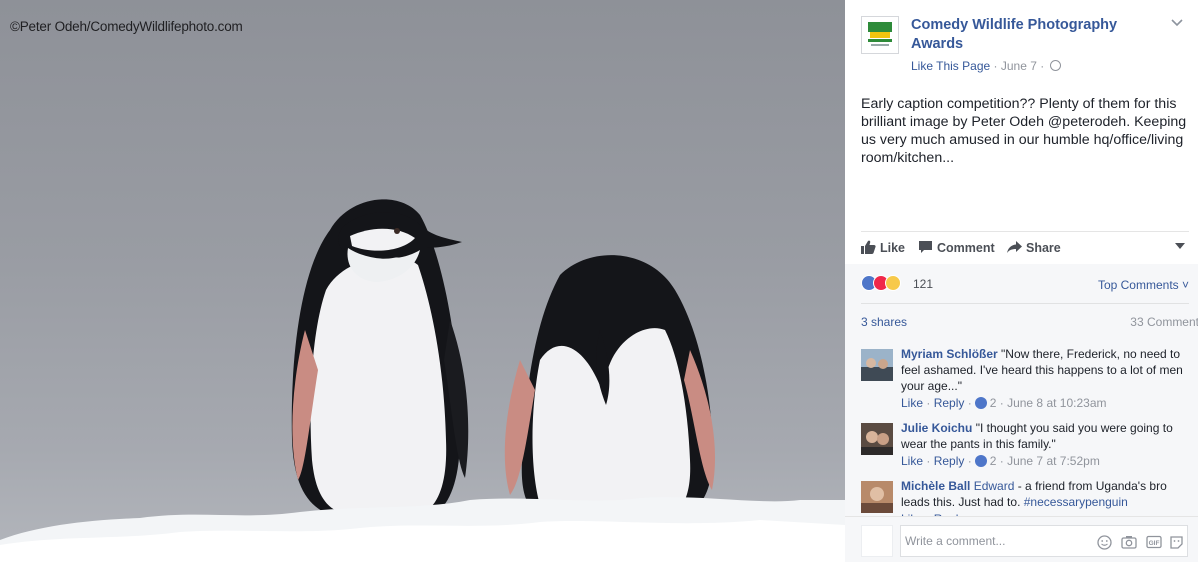 The height and width of the screenshot is (562, 1198). I want to click on page-logo-icon, so click(880, 34).